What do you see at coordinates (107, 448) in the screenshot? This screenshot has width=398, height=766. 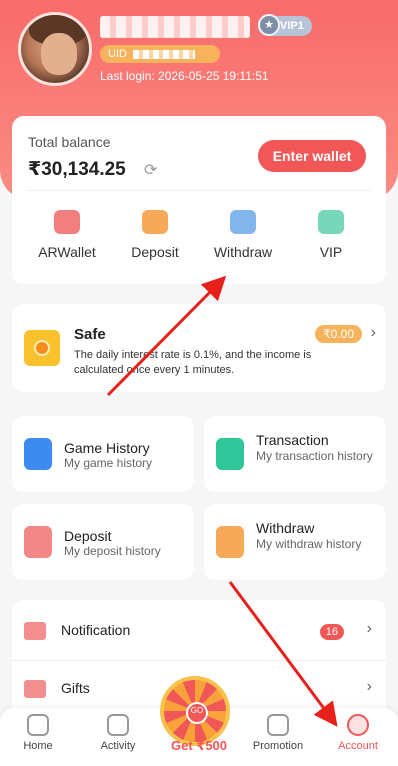 I see `tile-title: Game History` at bounding box center [107, 448].